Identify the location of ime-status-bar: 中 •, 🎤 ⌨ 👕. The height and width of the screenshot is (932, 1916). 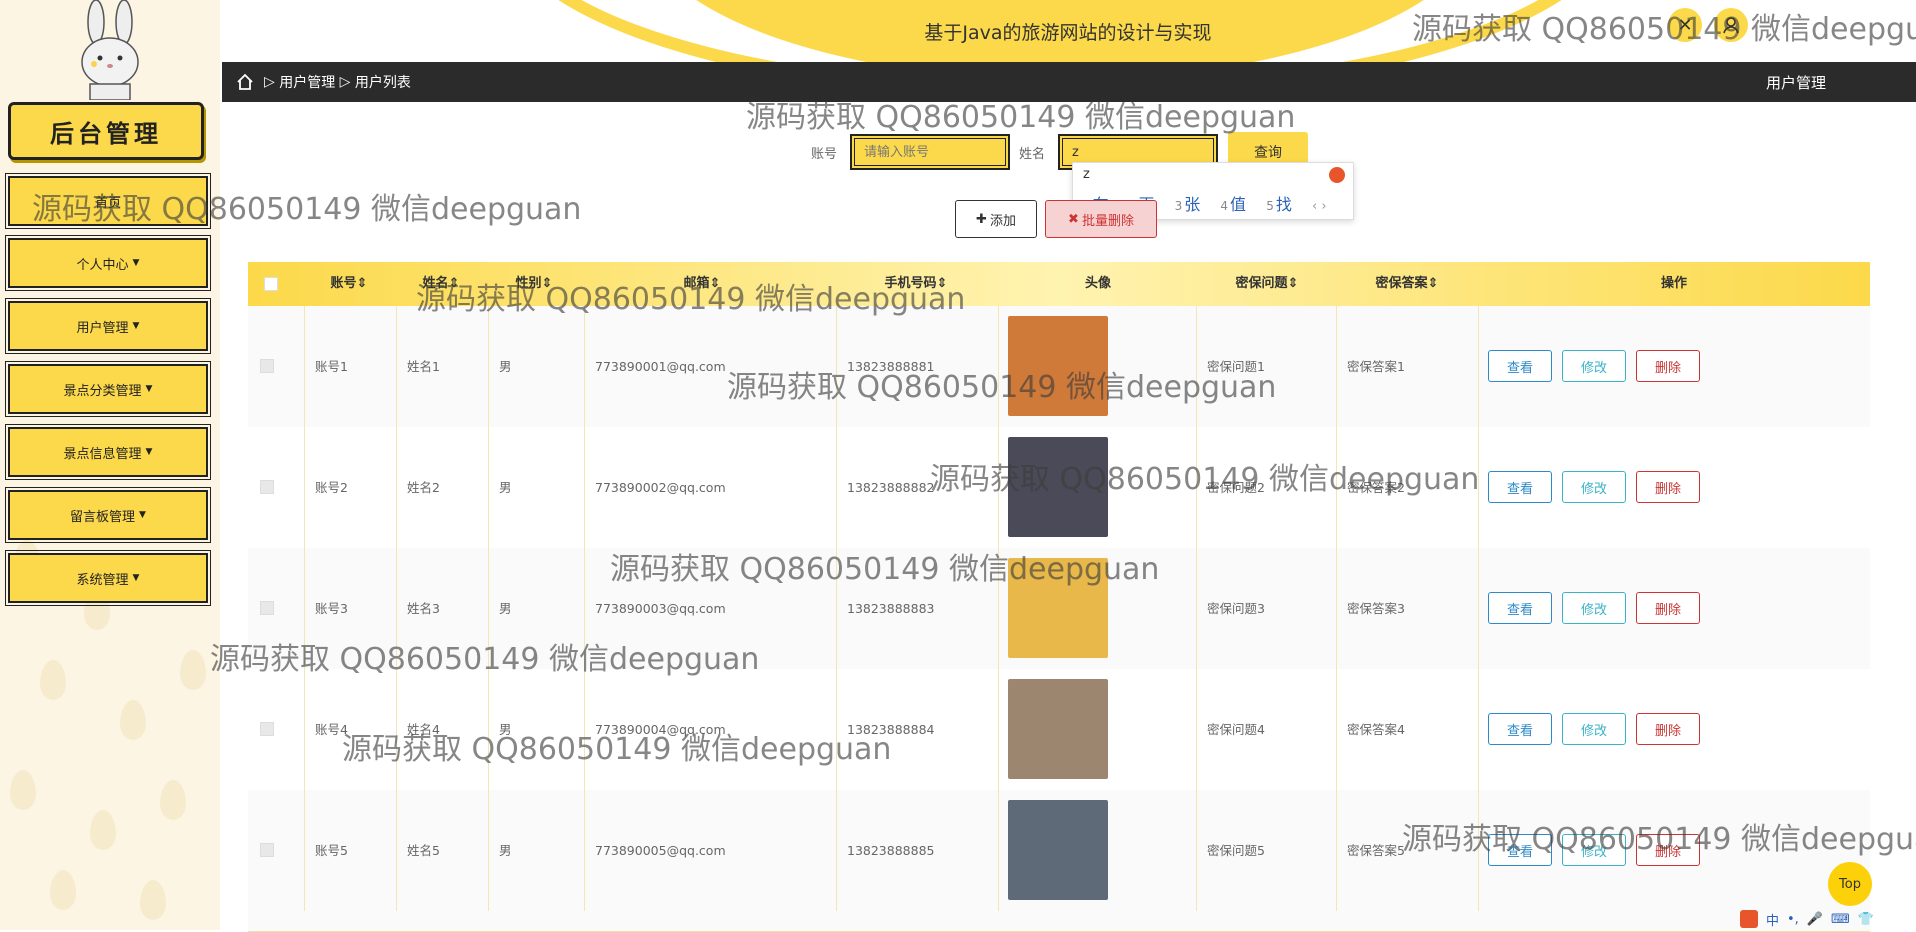
(1828, 919).